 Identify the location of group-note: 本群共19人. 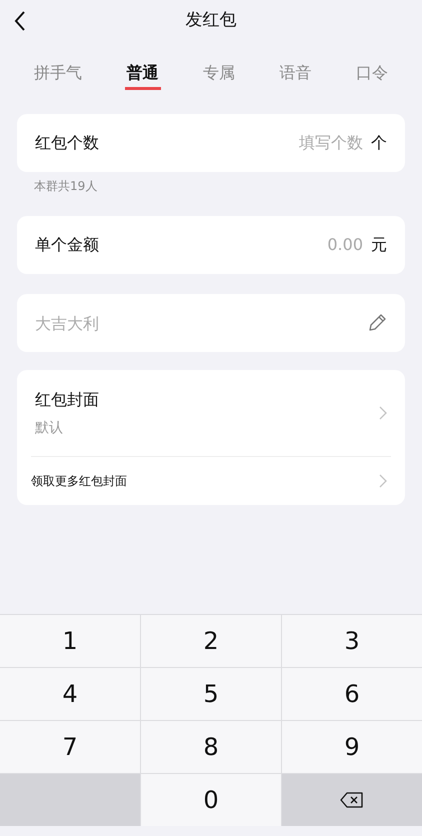
(65, 186).